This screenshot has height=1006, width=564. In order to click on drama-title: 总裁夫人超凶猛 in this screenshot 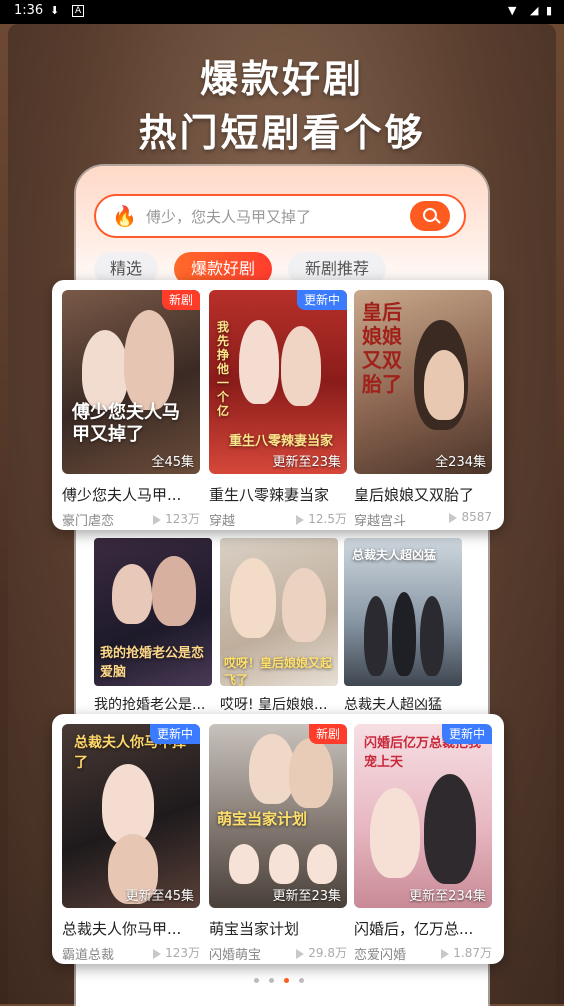, I will do `click(393, 705)`.